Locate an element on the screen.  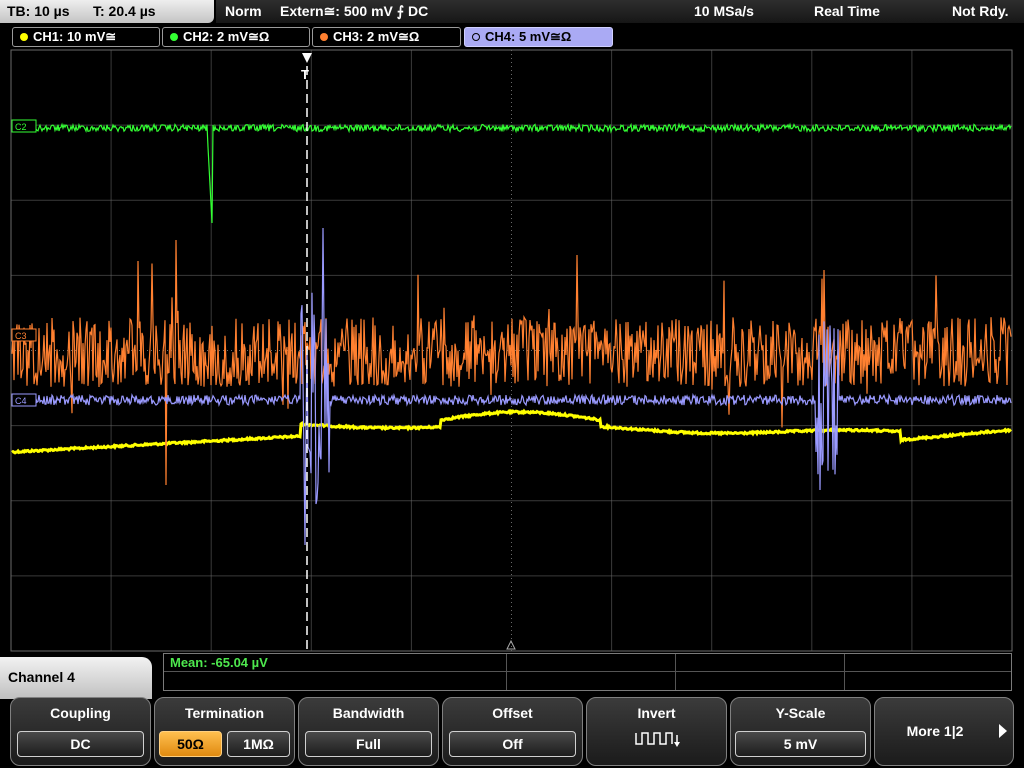
invert-softkey: Invert is located at coordinates (656, 731).